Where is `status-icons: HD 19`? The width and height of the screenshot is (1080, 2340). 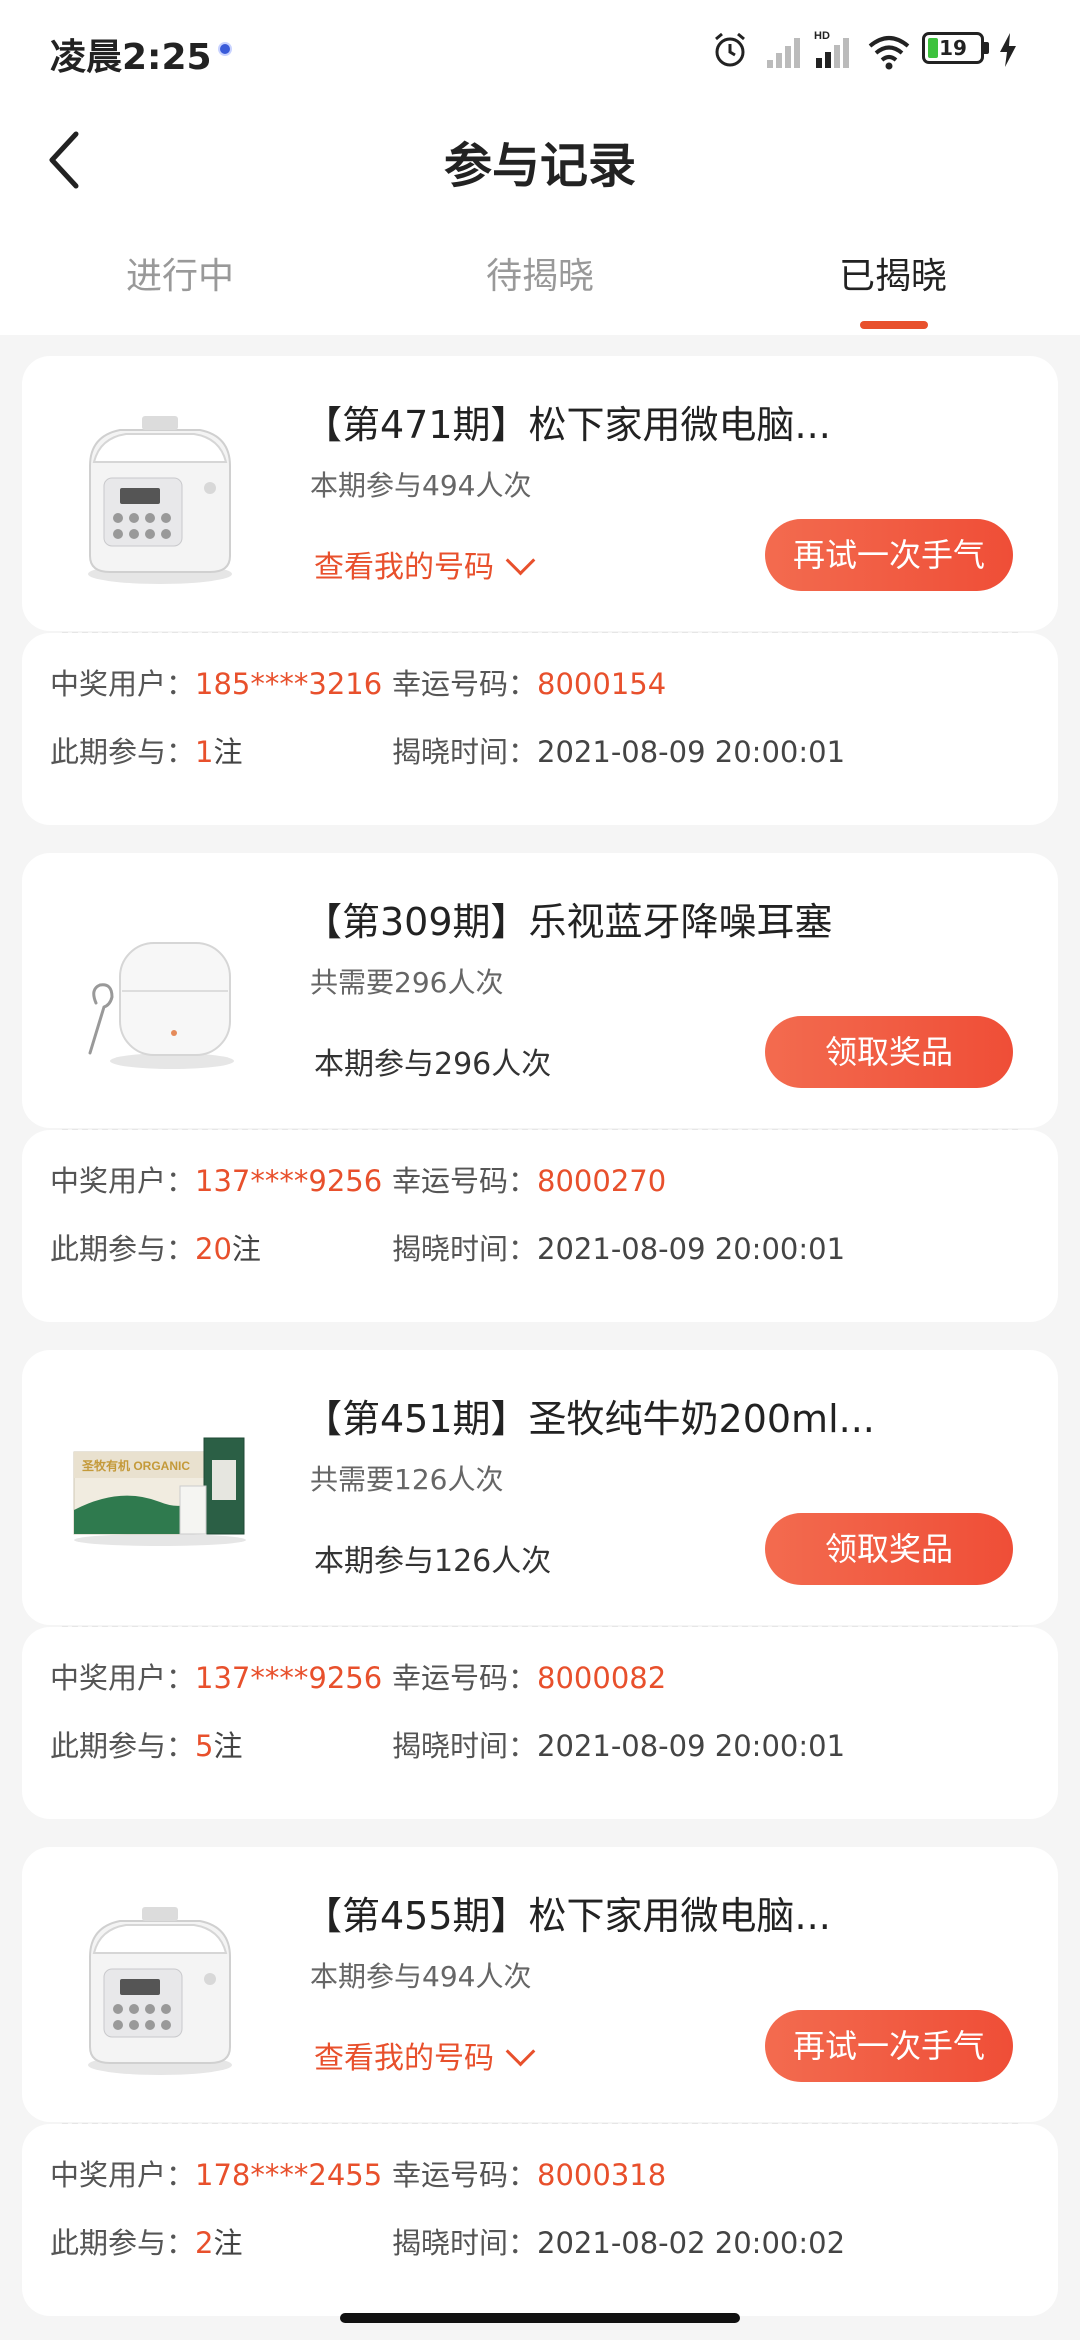 status-icons: HD 19 is located at coordinates (875, 52).